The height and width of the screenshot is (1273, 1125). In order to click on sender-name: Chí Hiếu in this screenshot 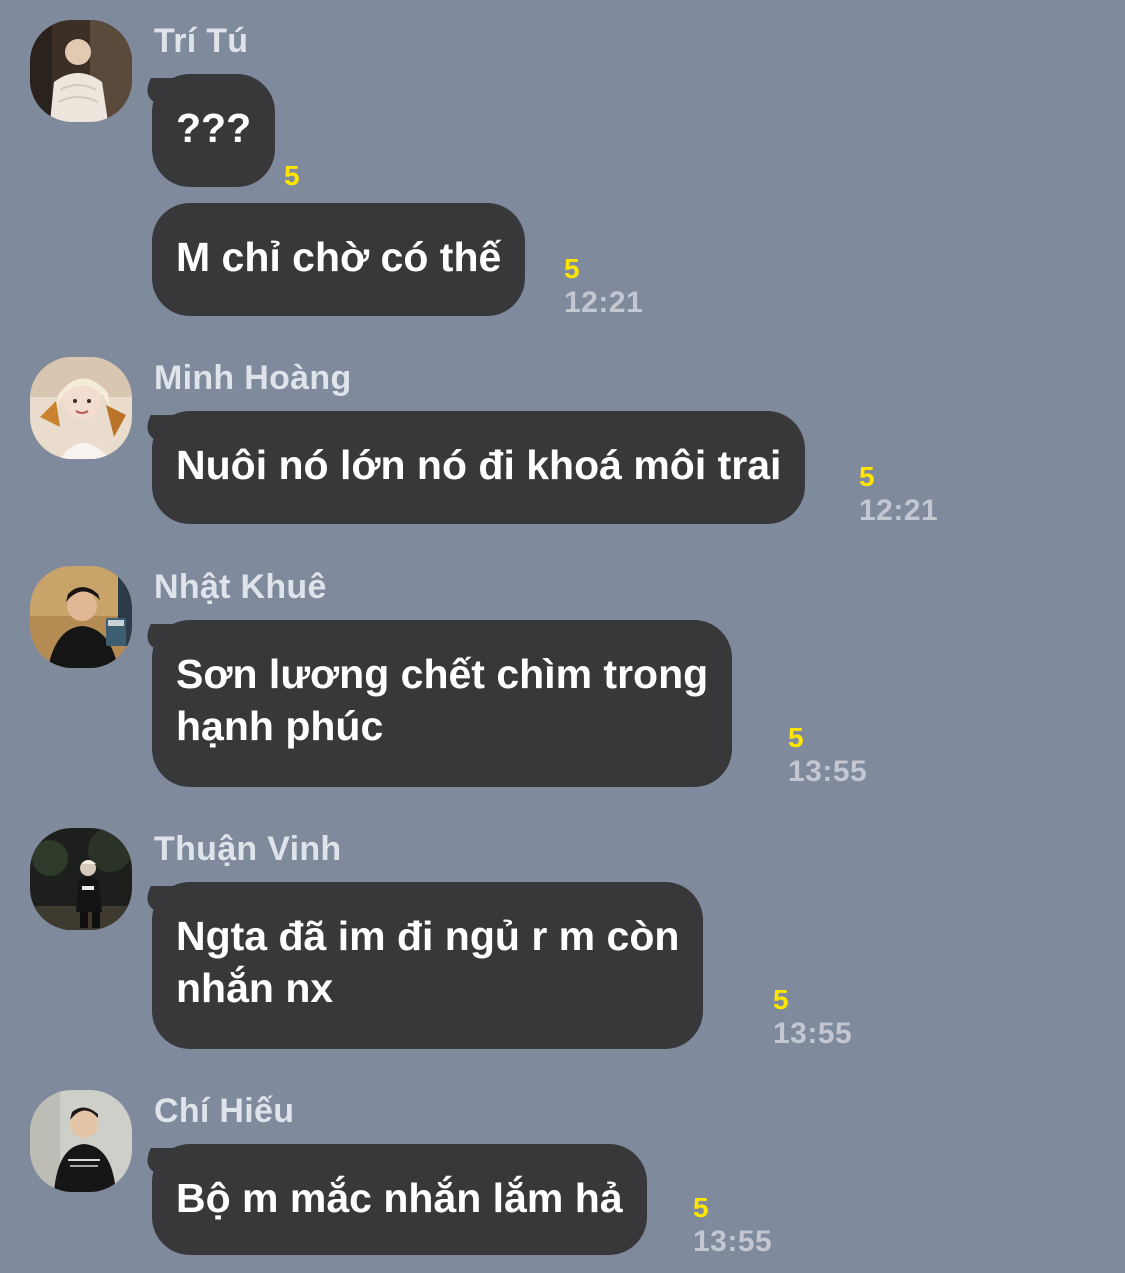, I will do `click(224, 1111)`.